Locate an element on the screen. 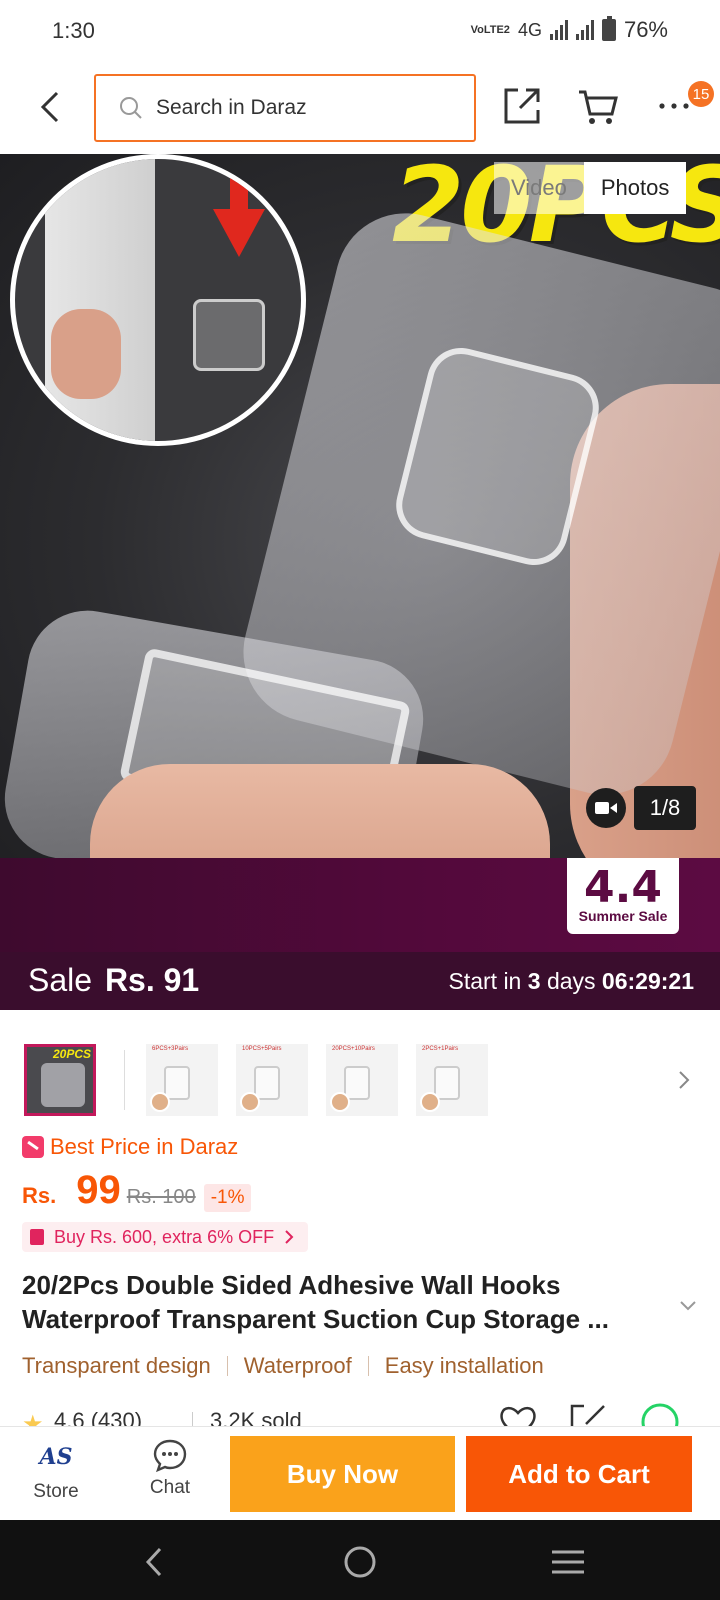  thumbnail-item: 20PCS is located at coordinates (60, 1080).